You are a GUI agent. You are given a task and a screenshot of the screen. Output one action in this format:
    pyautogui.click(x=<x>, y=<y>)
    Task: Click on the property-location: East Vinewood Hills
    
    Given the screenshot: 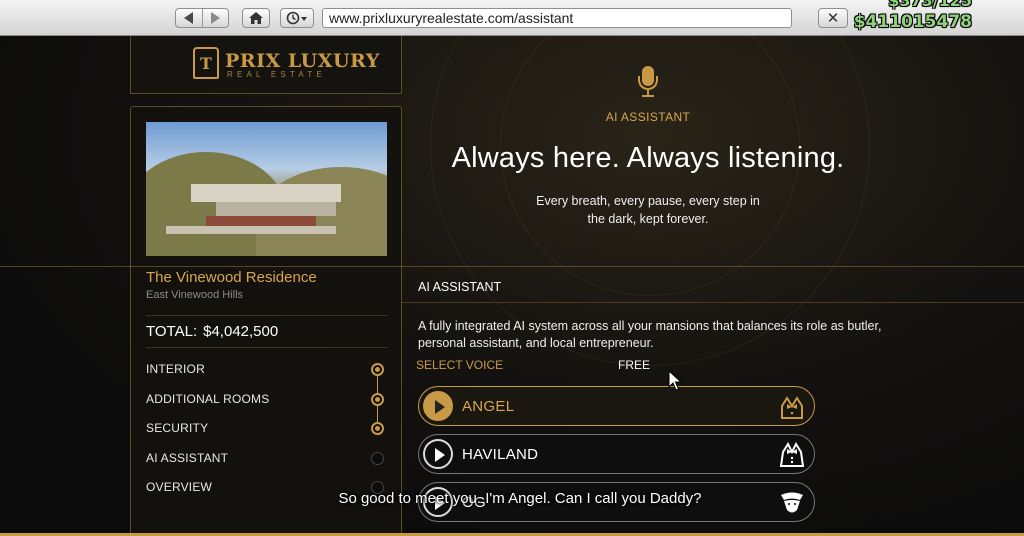 What is the action you would take?
    pyautogui.click(x=195, y=295)
    